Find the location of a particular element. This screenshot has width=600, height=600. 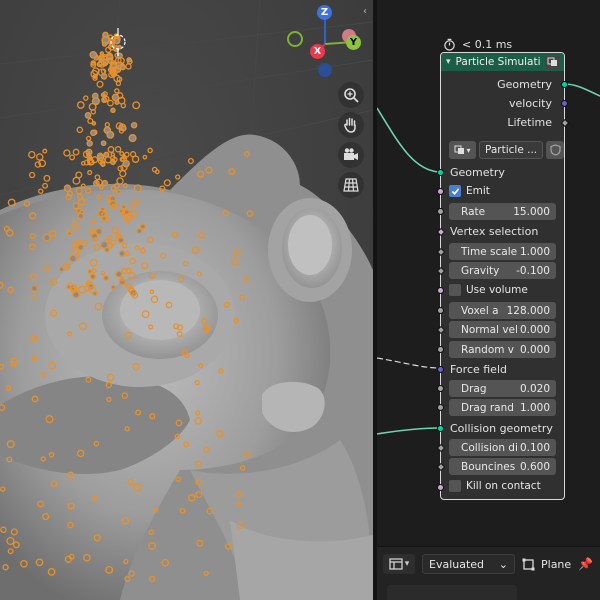

drag-rand-value: 1.000 is located at coordinates (534, 407).